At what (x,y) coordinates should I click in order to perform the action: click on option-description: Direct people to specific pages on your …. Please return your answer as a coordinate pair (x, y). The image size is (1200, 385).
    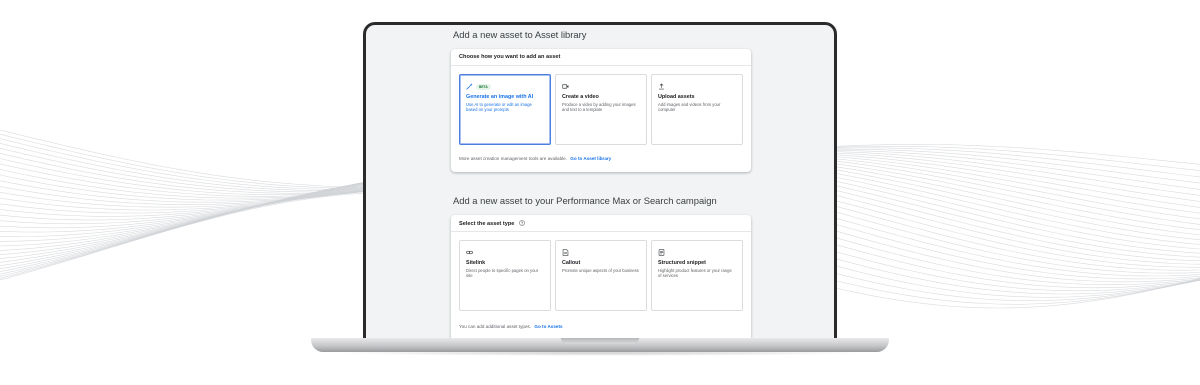
    Looking at the image, I should click on (502, 273).